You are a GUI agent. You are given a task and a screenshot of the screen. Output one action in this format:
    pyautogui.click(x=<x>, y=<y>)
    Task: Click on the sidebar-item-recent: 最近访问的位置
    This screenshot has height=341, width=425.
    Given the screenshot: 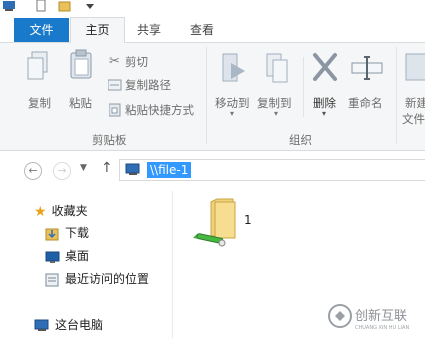 What is the action you would take?
    pyautogui.click(x=97, y=279)
    